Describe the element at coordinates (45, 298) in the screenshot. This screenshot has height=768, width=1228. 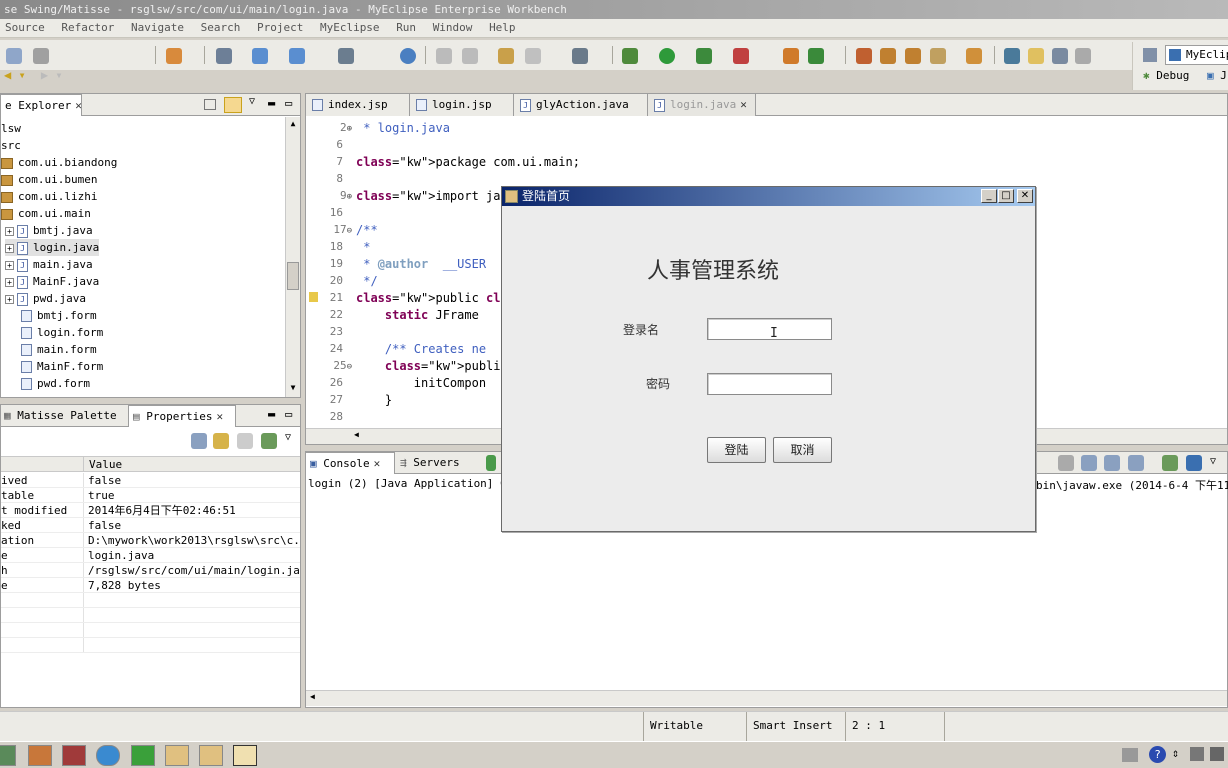
I see `tree-item: + Jpwd.java` at that location.